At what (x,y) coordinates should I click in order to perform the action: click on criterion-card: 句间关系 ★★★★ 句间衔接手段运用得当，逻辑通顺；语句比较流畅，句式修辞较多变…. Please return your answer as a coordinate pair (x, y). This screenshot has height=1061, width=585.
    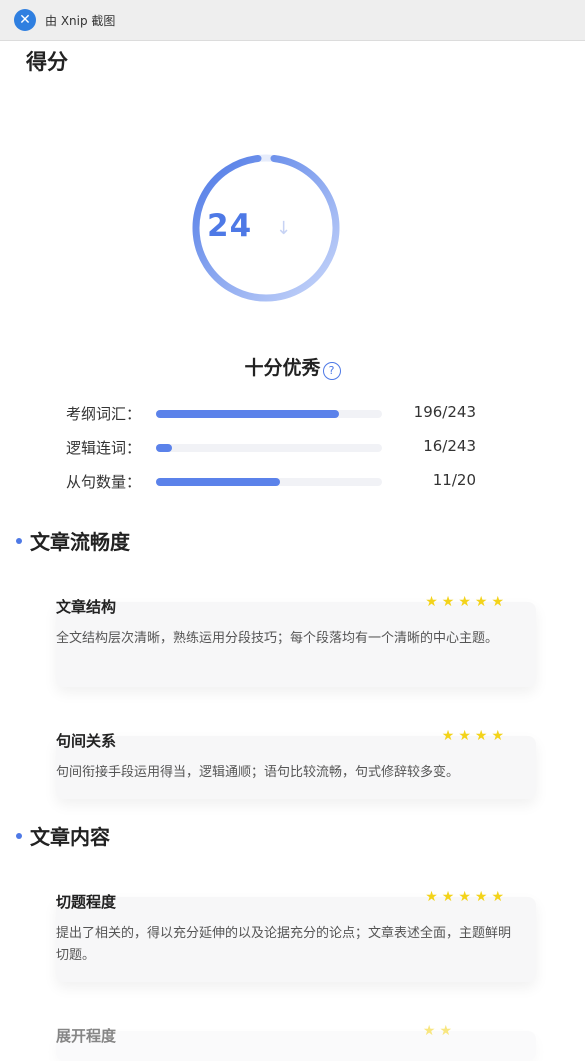
    Looking at the image, I should click on (296, 763).